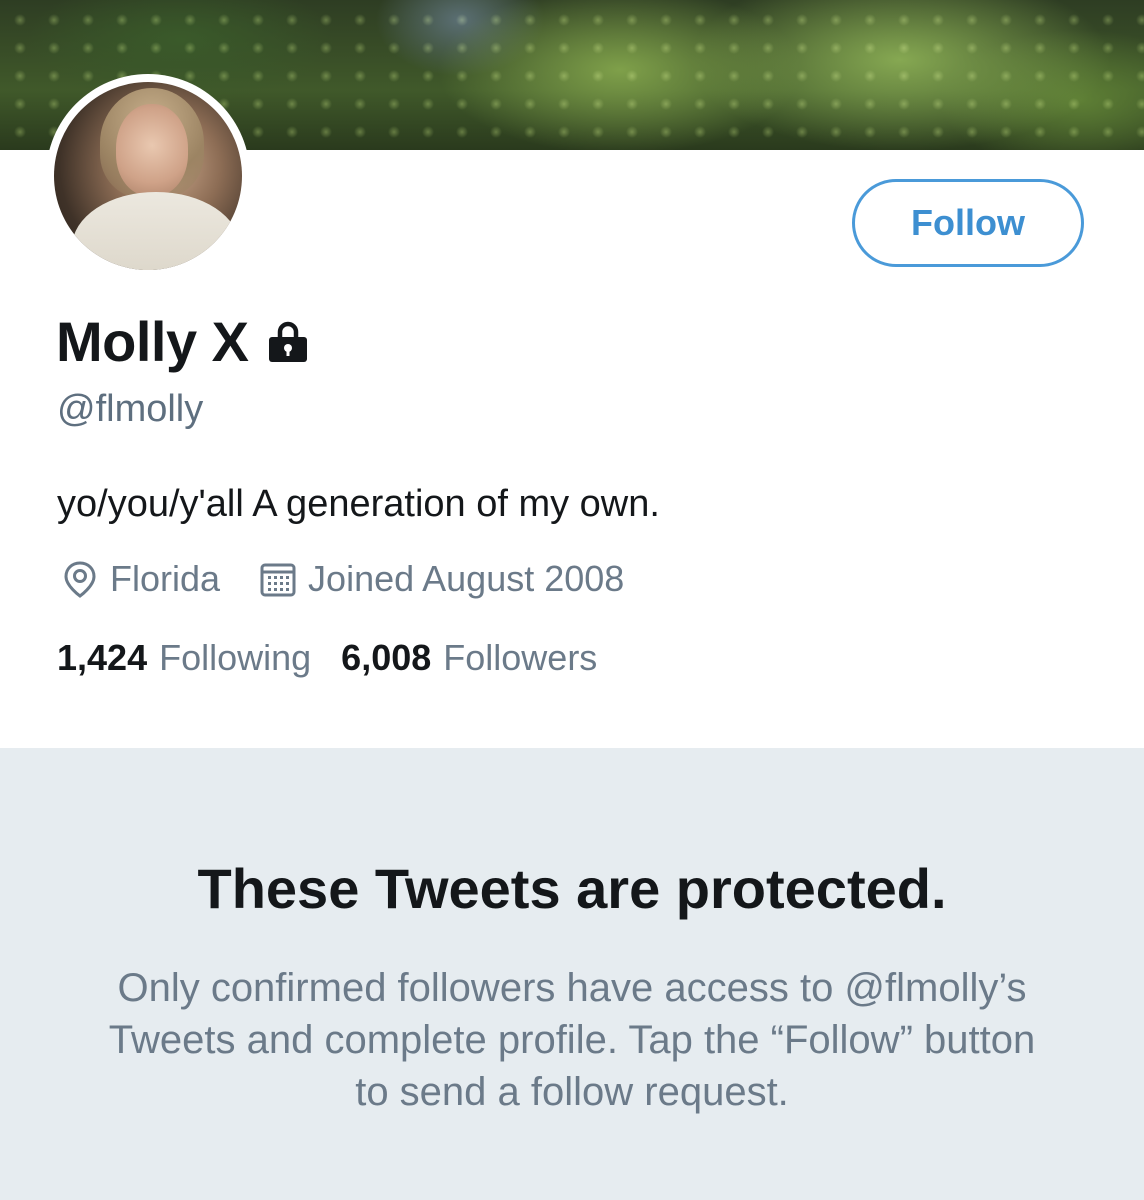 The image size is (1144, 1200). I want to click on followers-count: 6,008, so click(386, 657).